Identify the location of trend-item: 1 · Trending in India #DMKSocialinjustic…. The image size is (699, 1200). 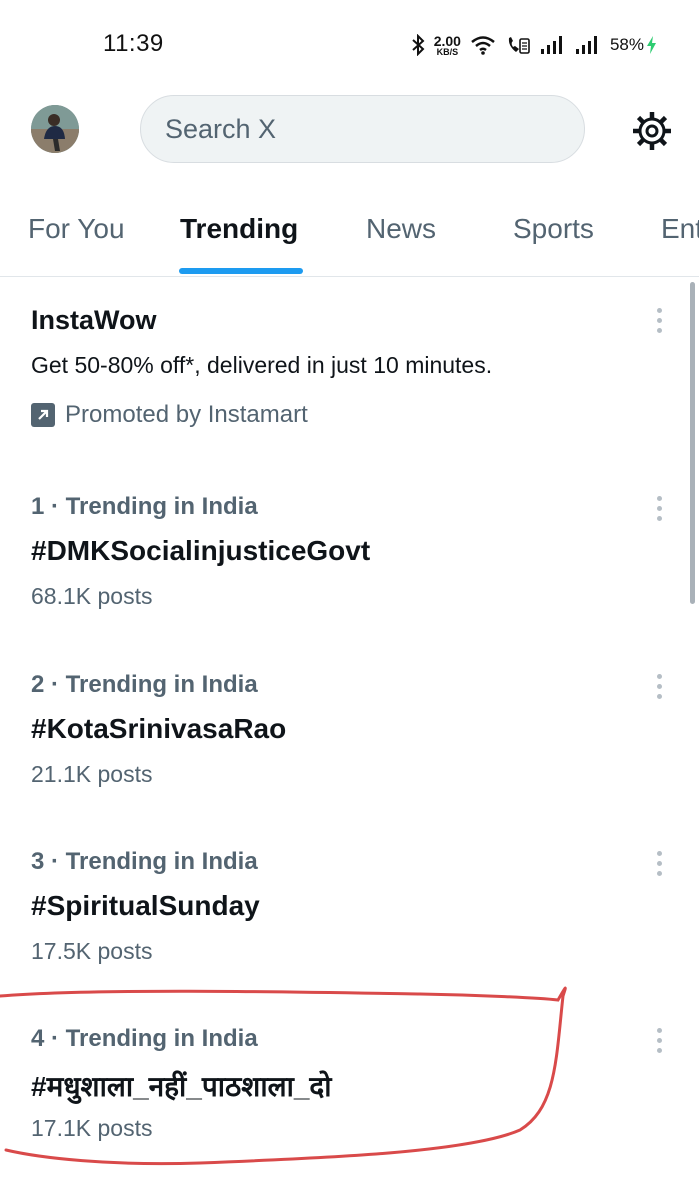
(349, 553).